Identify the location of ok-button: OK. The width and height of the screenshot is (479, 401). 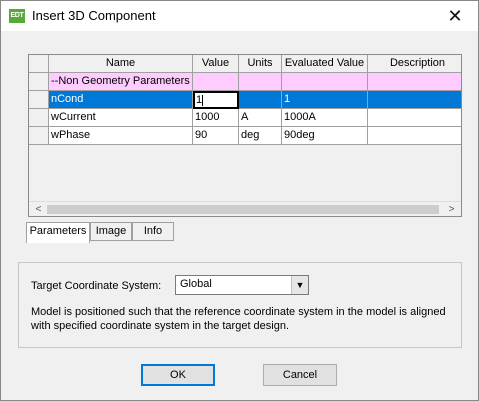
(178, 375).